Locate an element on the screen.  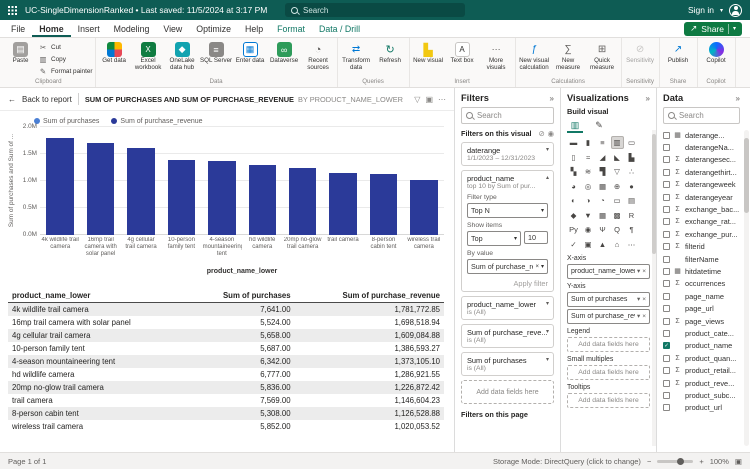
shape-map-icon: ◐ is located at coordinates (573, 200).